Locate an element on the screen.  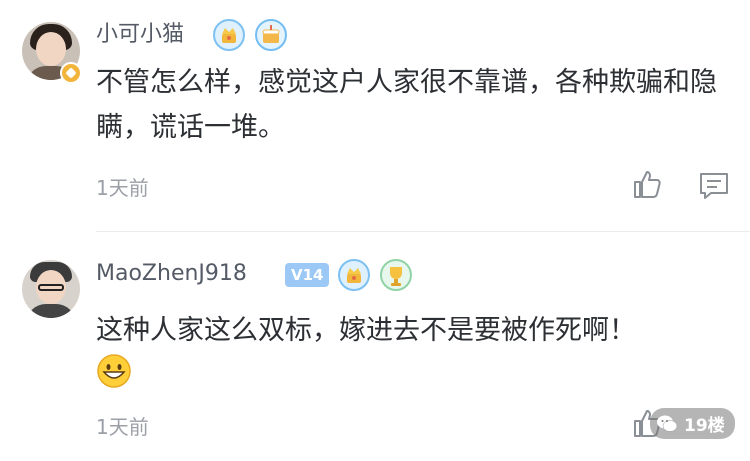
divider is located at coordinates (423, 231).